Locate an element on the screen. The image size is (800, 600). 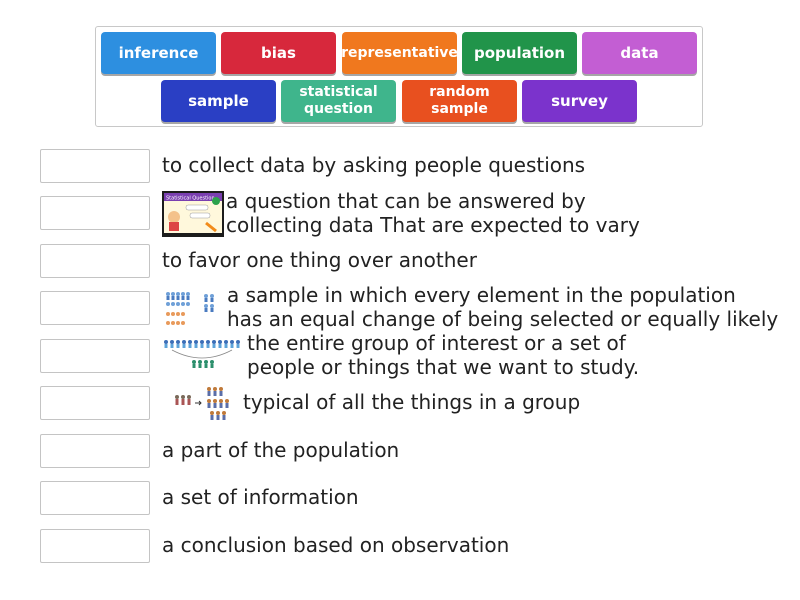
description-text: a conclusion based on observation is located at coordinates (336, 545).